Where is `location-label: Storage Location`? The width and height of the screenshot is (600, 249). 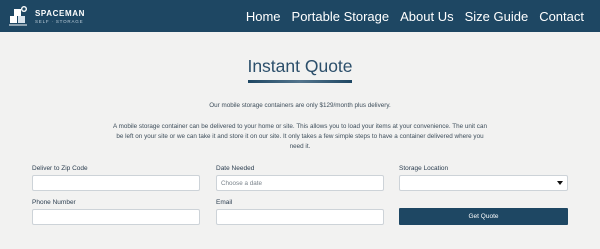
location-label: Storage Location is located at coordinates (424, 168).